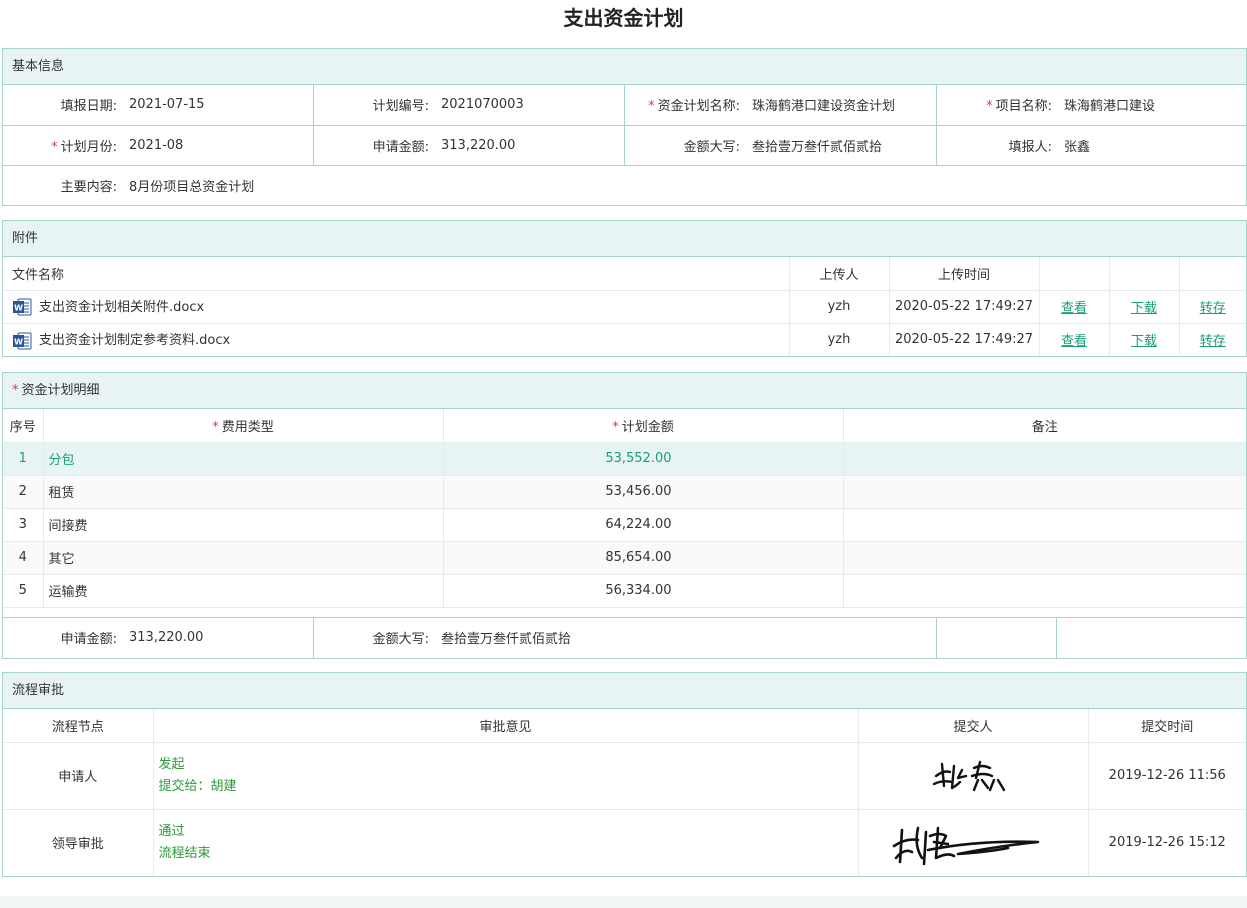 The image size is (1247, 908). What do you see at coordinates (218, 637) in the screenshot?
I see `sum-amount-value: 313,220.00` at bounding box center [218, 637].